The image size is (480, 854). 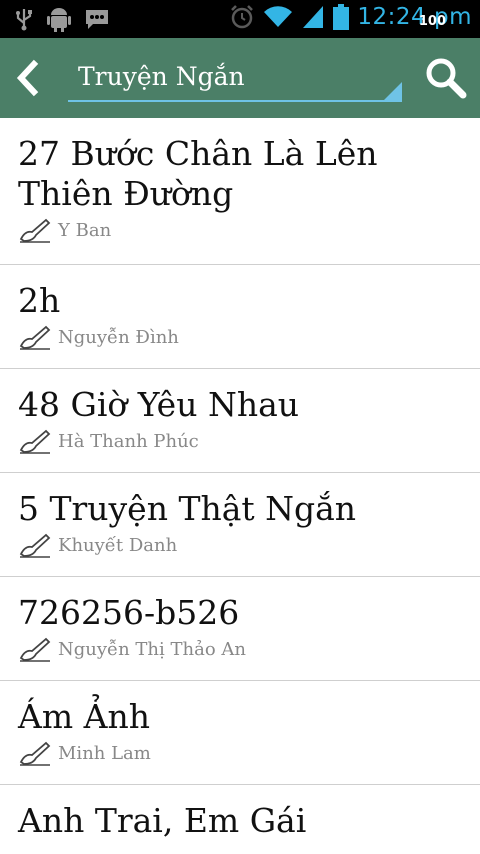 What do you see at coordinates (393, 91) in the screenshot?
I see `spinner-indicator-icon` at bounding box center [393, 91].